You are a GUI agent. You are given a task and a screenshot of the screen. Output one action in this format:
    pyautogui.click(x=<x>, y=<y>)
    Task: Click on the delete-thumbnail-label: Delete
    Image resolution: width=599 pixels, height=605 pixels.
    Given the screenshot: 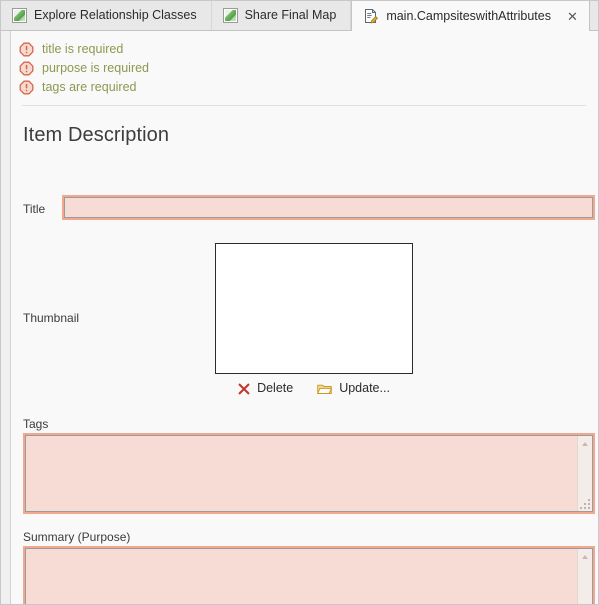 What is the action you would take?
    pyautogui.click(x=275, y=388)
    